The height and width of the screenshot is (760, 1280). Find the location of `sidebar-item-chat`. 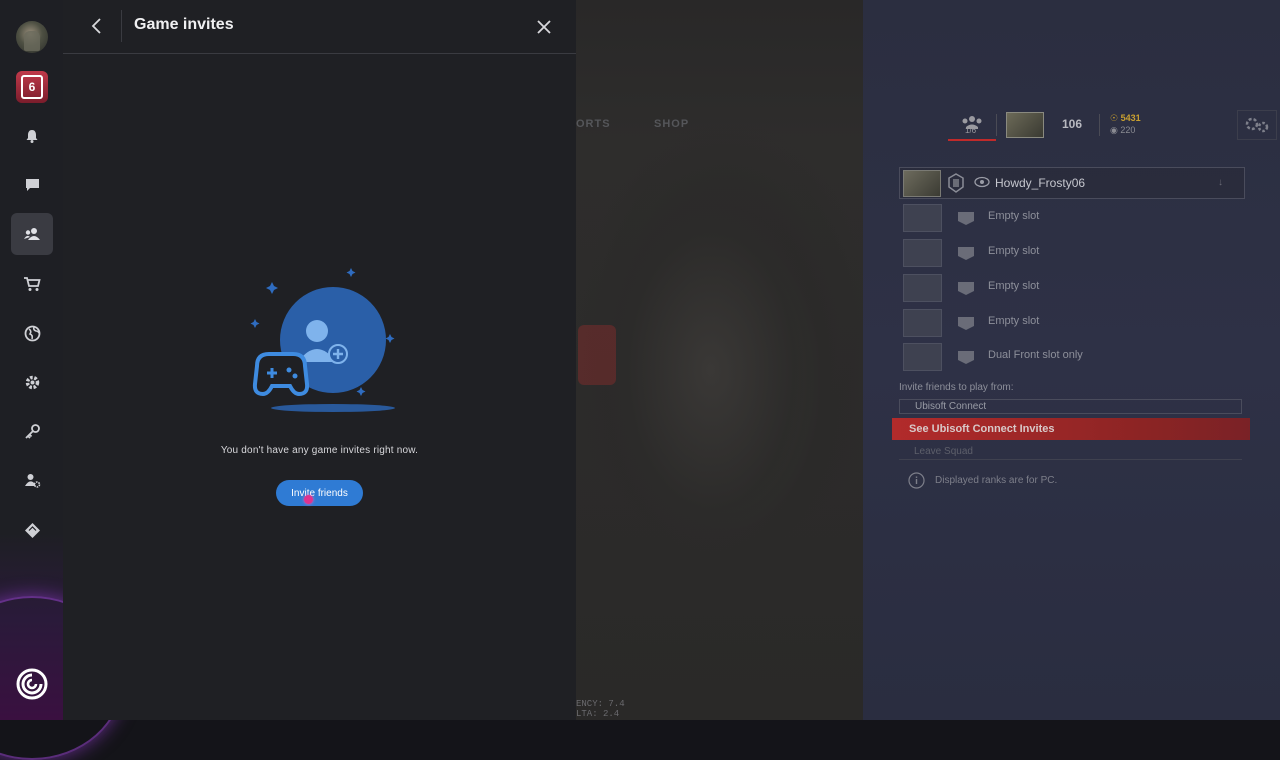

sidebar-item-chat is located at coordinates (32, 185).